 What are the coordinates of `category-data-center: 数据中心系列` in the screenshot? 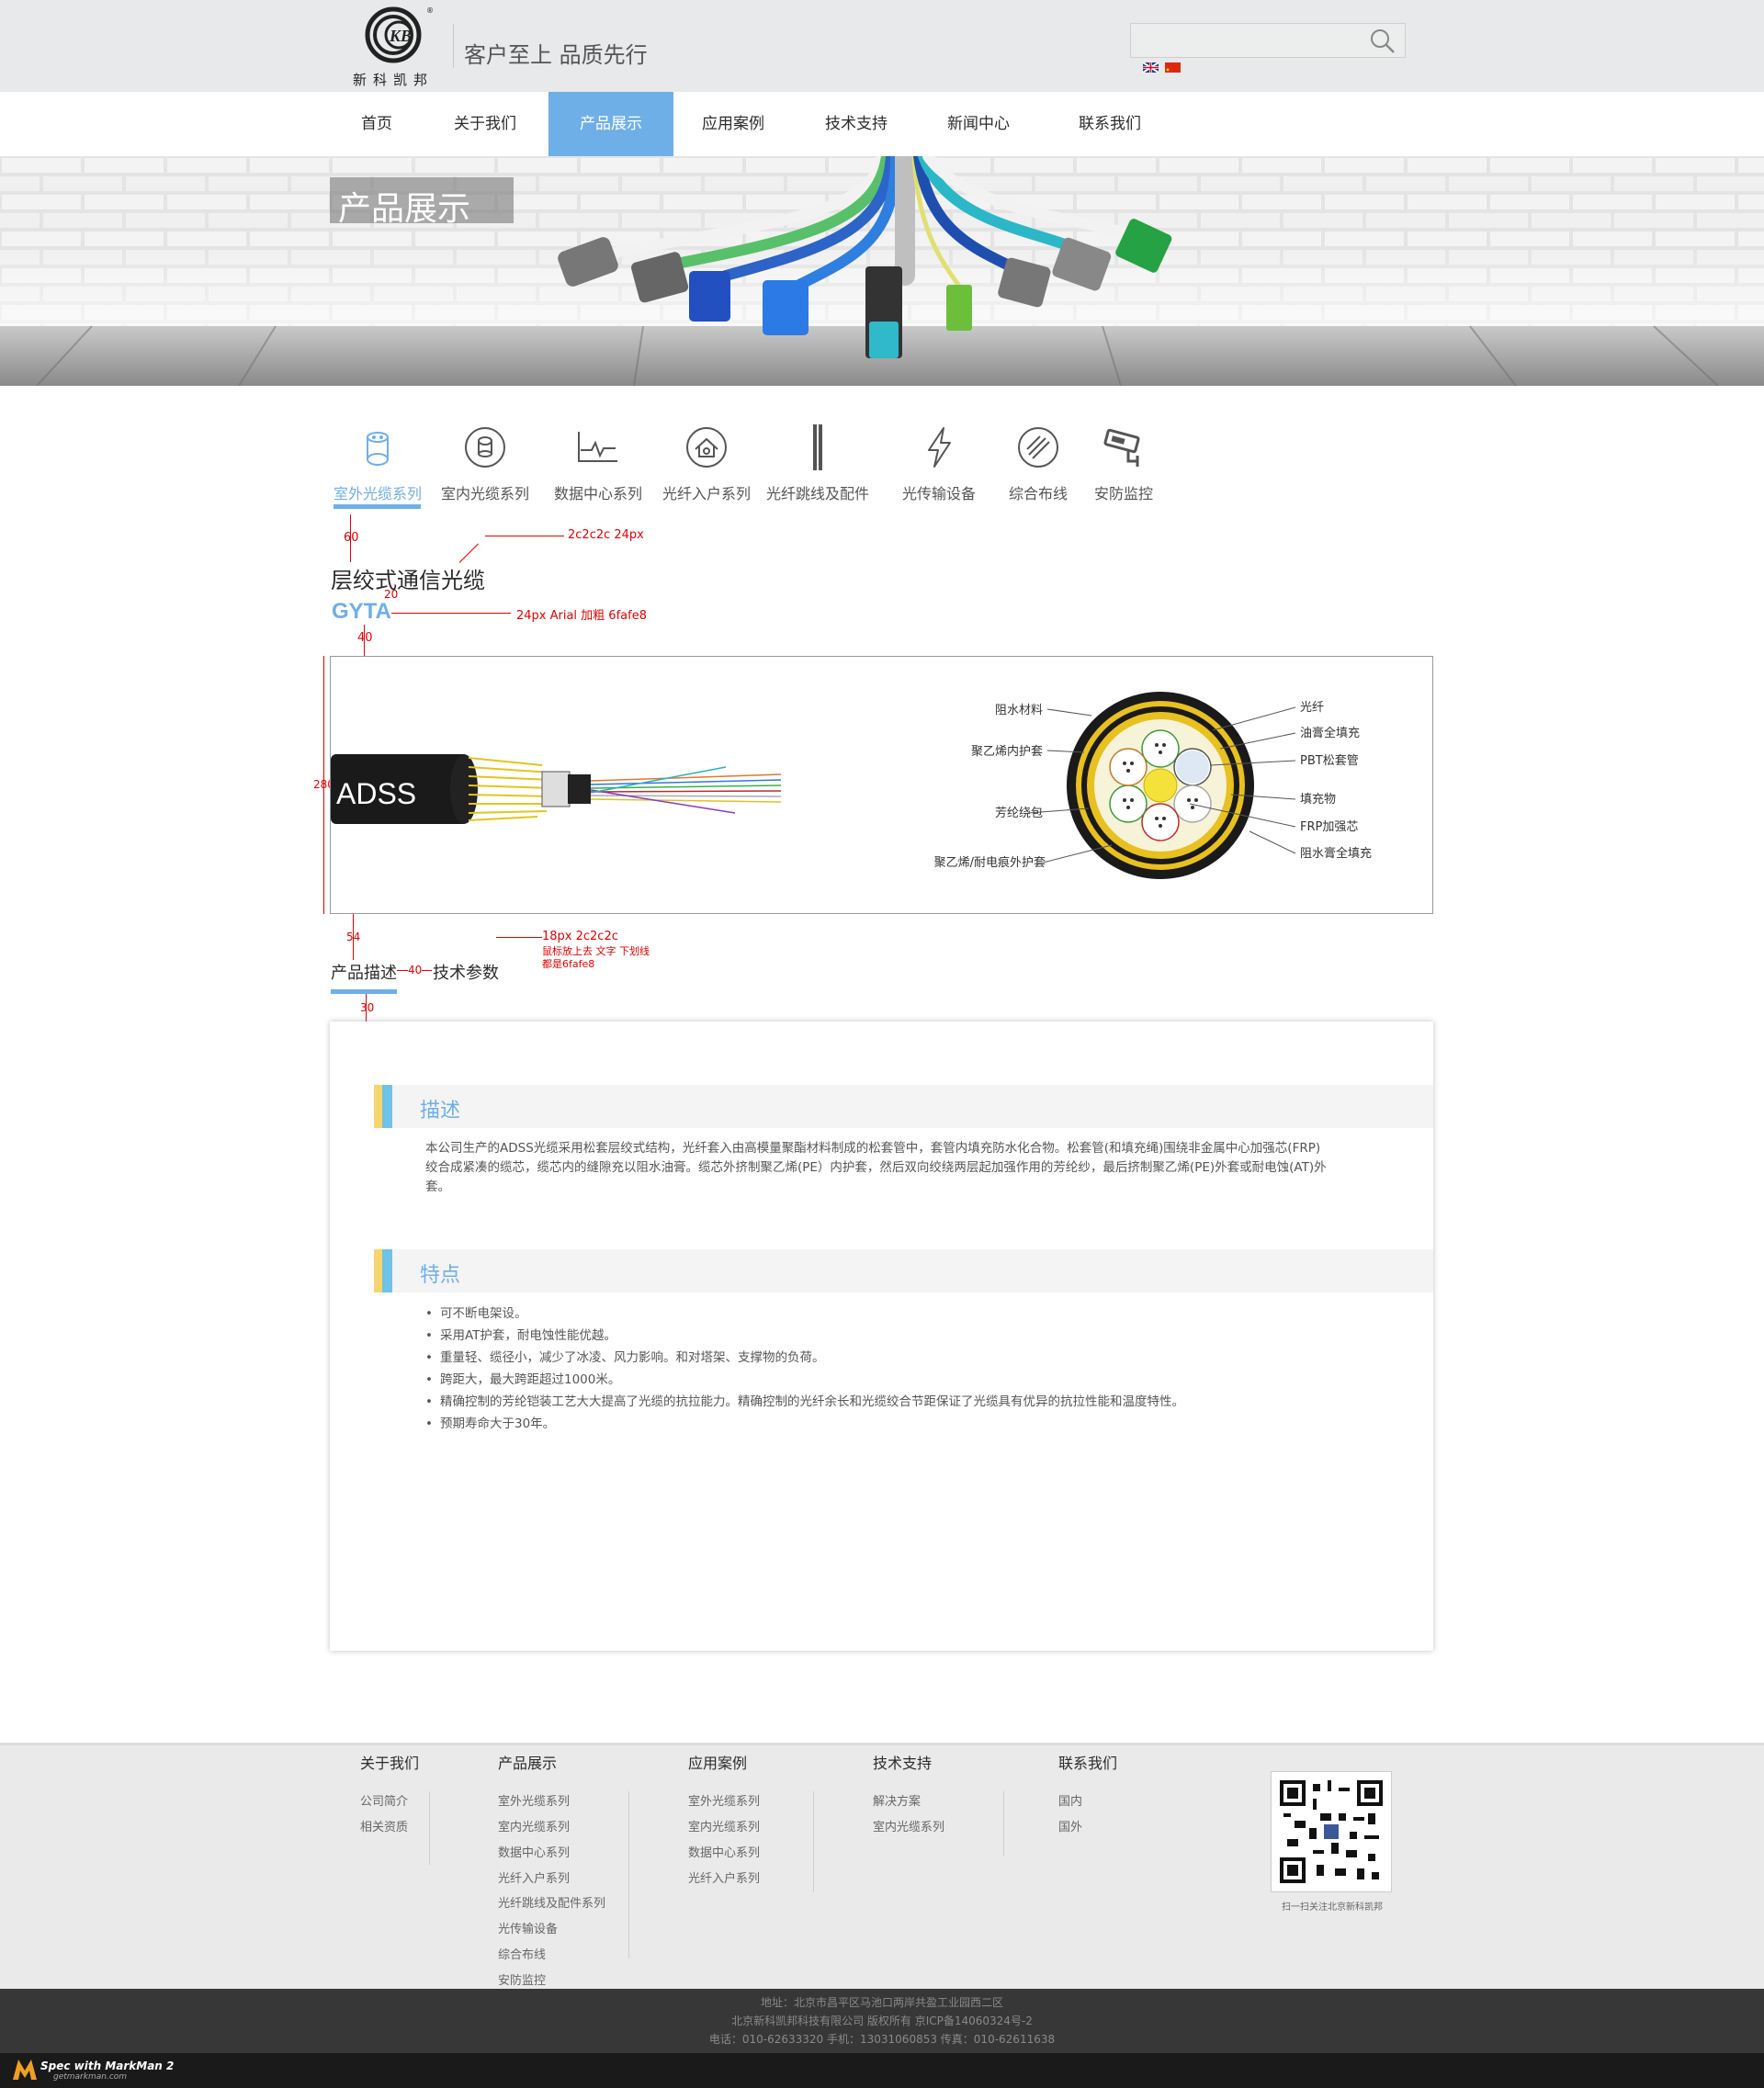 It's located at (598, 465).